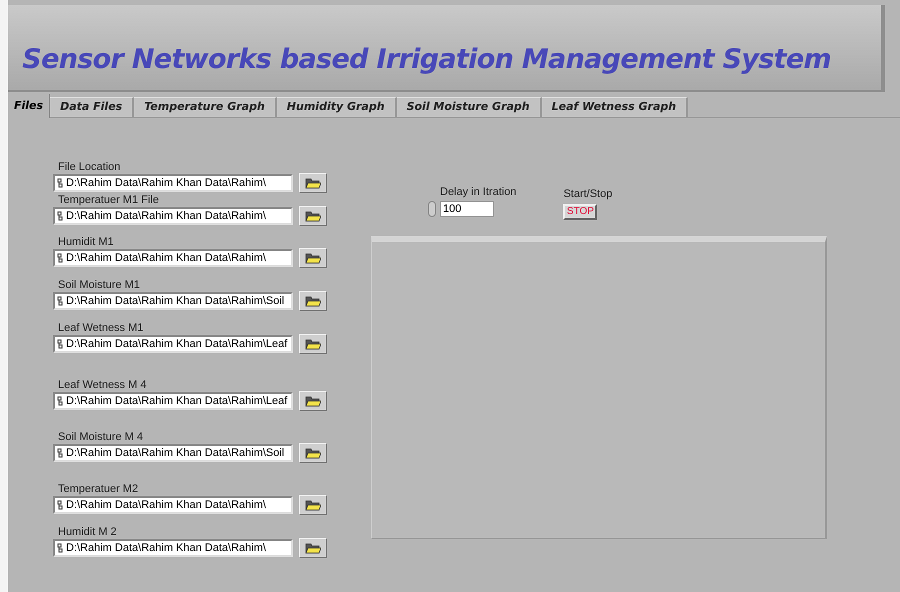  I want to click on tab: Soil Moisture Graph, so click(469, 107).